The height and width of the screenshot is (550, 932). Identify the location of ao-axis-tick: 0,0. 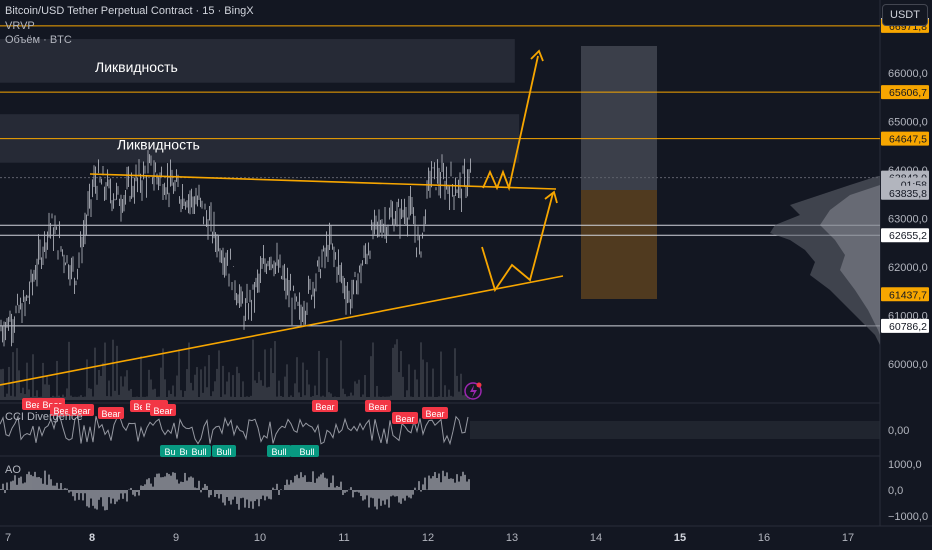
(895, 491).